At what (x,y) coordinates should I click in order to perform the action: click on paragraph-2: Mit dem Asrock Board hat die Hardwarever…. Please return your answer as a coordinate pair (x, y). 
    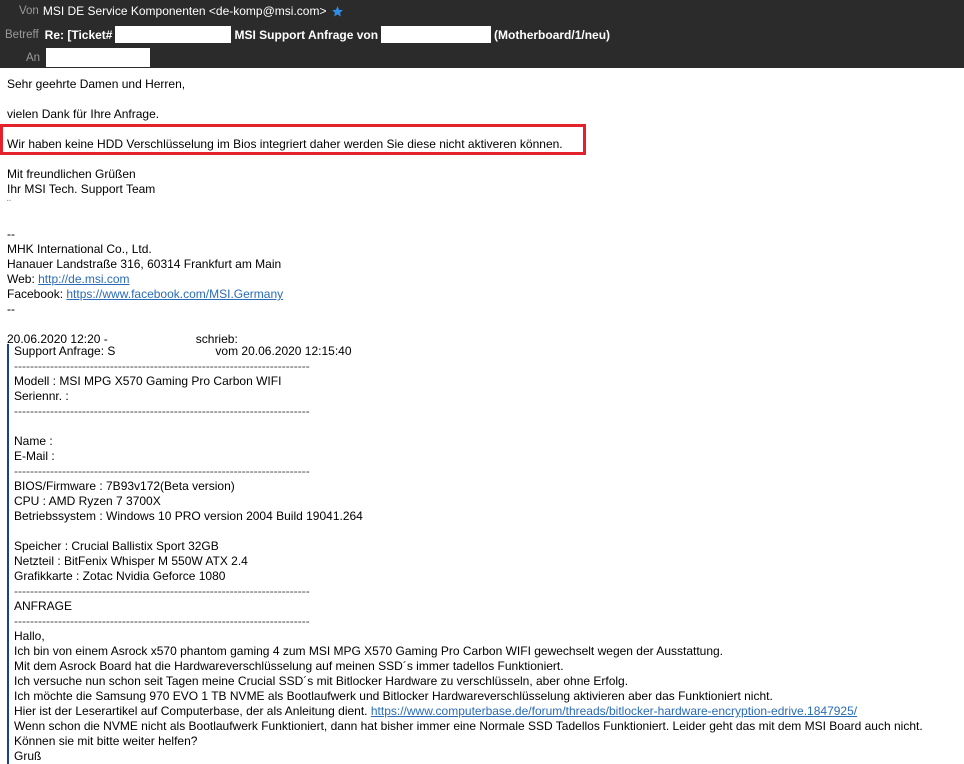
    Looking at the image, I should click on (289, 666).